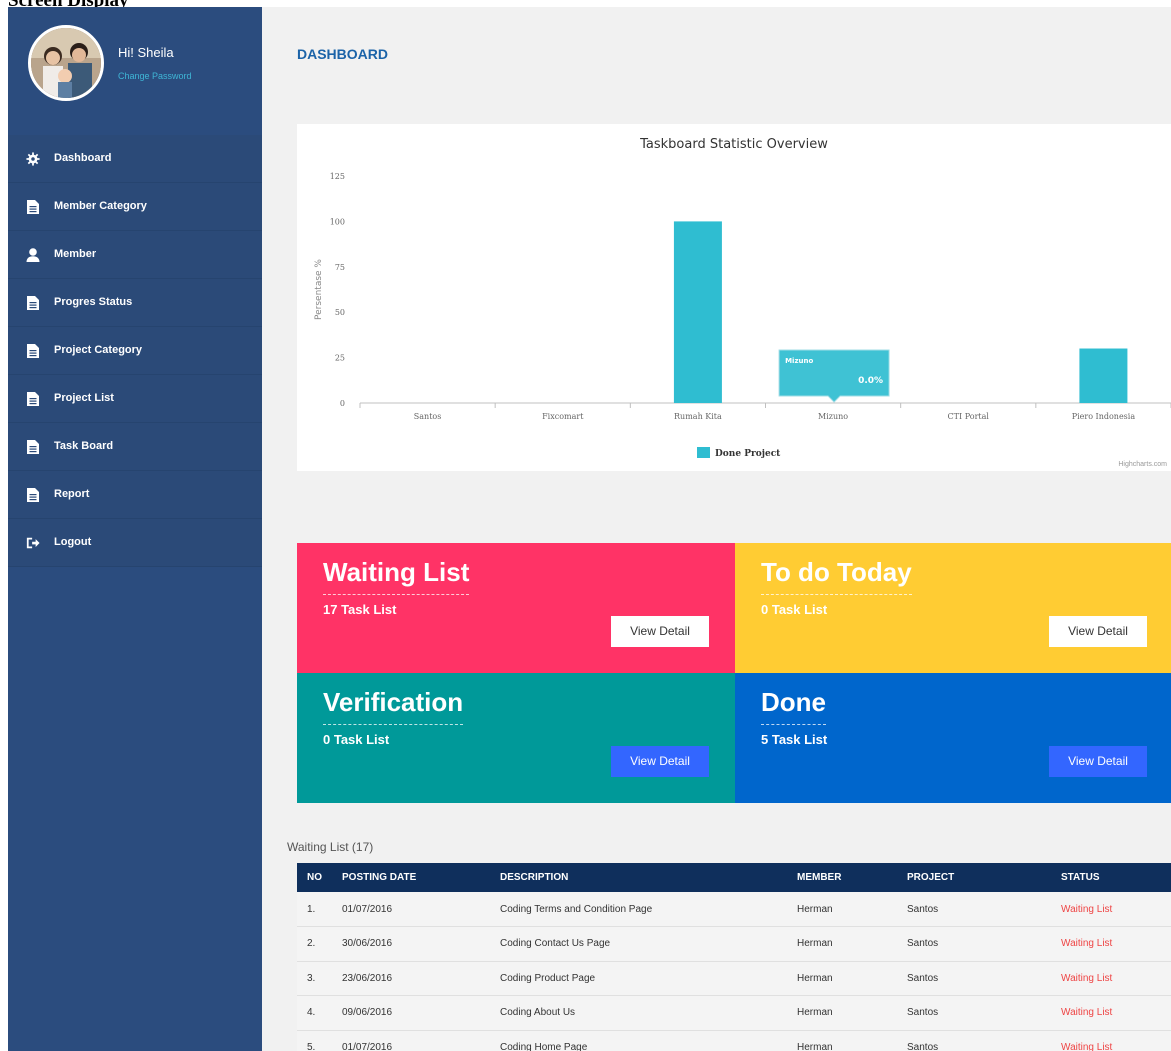 This screenshot has width=1171, height=1051. Describe the element at coordinates (638, 944) in the screenshot. I see `cell-description: Coding Contact Us Page` at that location.